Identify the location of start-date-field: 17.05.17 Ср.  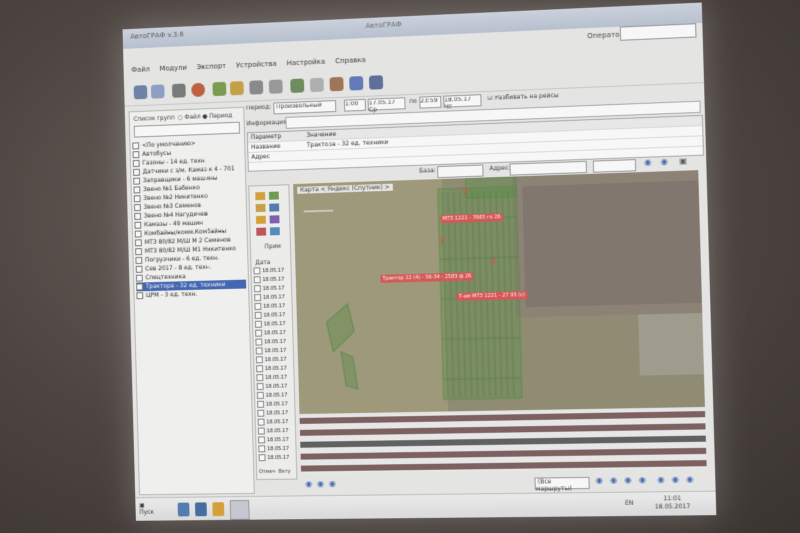
(386, 105).